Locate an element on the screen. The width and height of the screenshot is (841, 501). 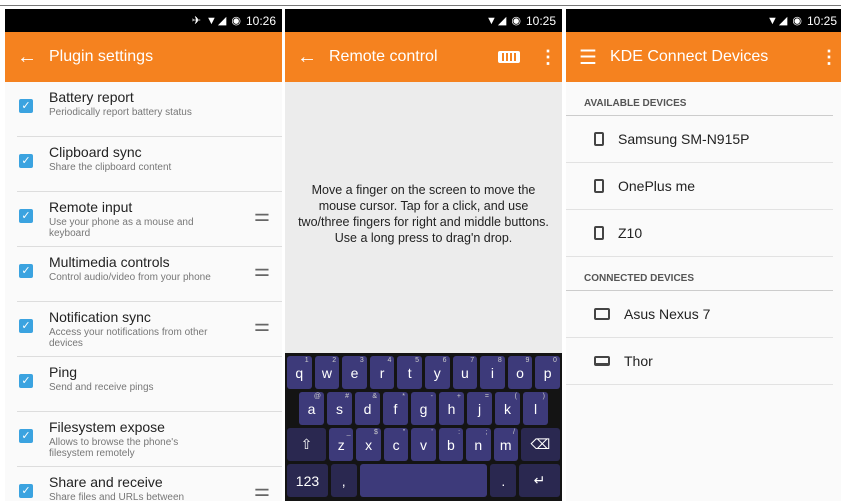
device-item: Samsung SM-N915P is located at coordinates (699, 139).